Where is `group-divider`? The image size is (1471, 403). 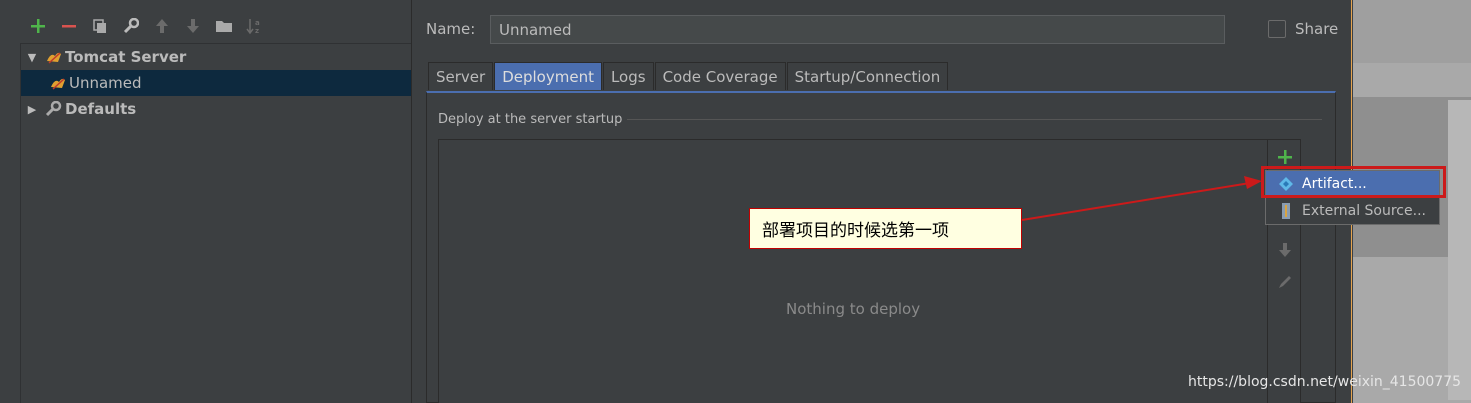 group-divider is located at coordinates (974, 119).